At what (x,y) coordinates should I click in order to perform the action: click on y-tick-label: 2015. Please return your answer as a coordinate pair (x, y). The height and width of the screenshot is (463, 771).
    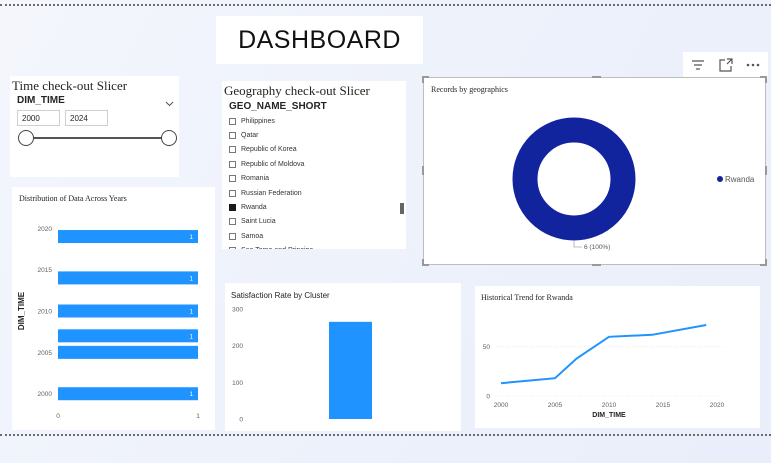
    Looking at the image, I should click on (45, 270).